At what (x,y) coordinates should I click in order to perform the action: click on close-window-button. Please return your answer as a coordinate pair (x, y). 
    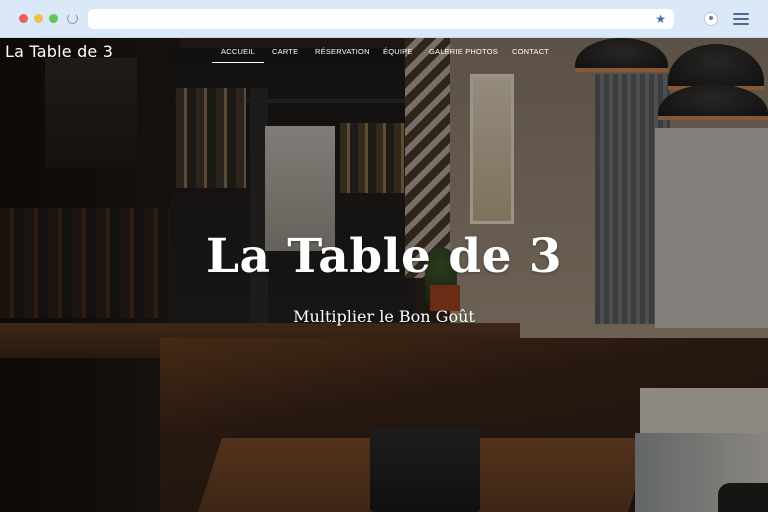
    Looking at the image, I should click on (23, 18).